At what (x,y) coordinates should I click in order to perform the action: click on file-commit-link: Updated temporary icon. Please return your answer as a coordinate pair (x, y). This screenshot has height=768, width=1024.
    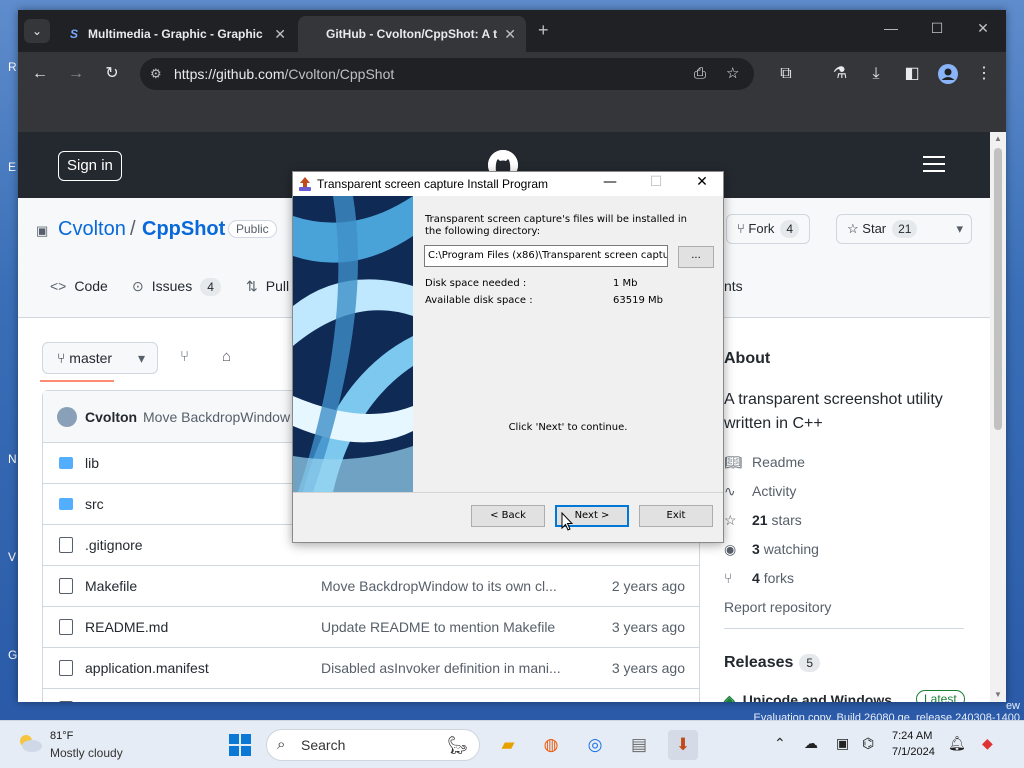
    Looking at the image, I should click on (446, 701).